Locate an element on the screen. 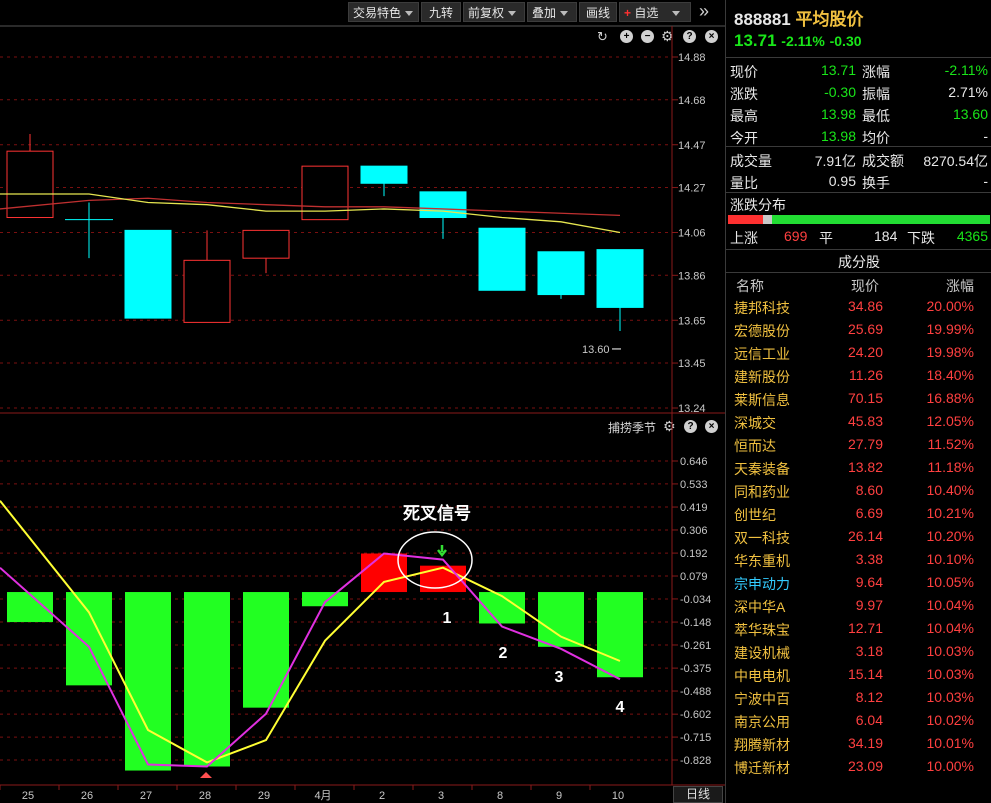 The width and height of the screenshot is (991, 803). component-row: 建新股份 11.26 18.40% is located at coordinates (858, 376).